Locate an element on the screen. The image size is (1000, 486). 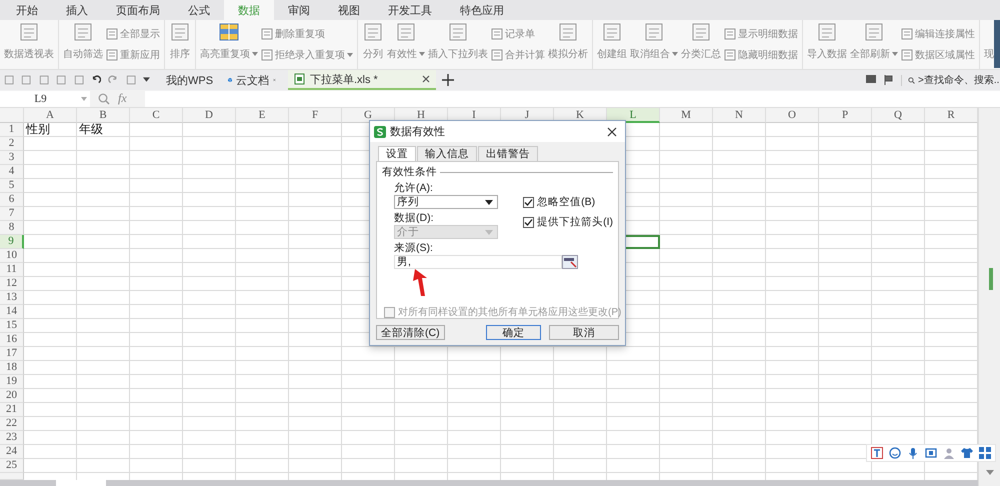
list-icon is located at coordinates (907, 54).